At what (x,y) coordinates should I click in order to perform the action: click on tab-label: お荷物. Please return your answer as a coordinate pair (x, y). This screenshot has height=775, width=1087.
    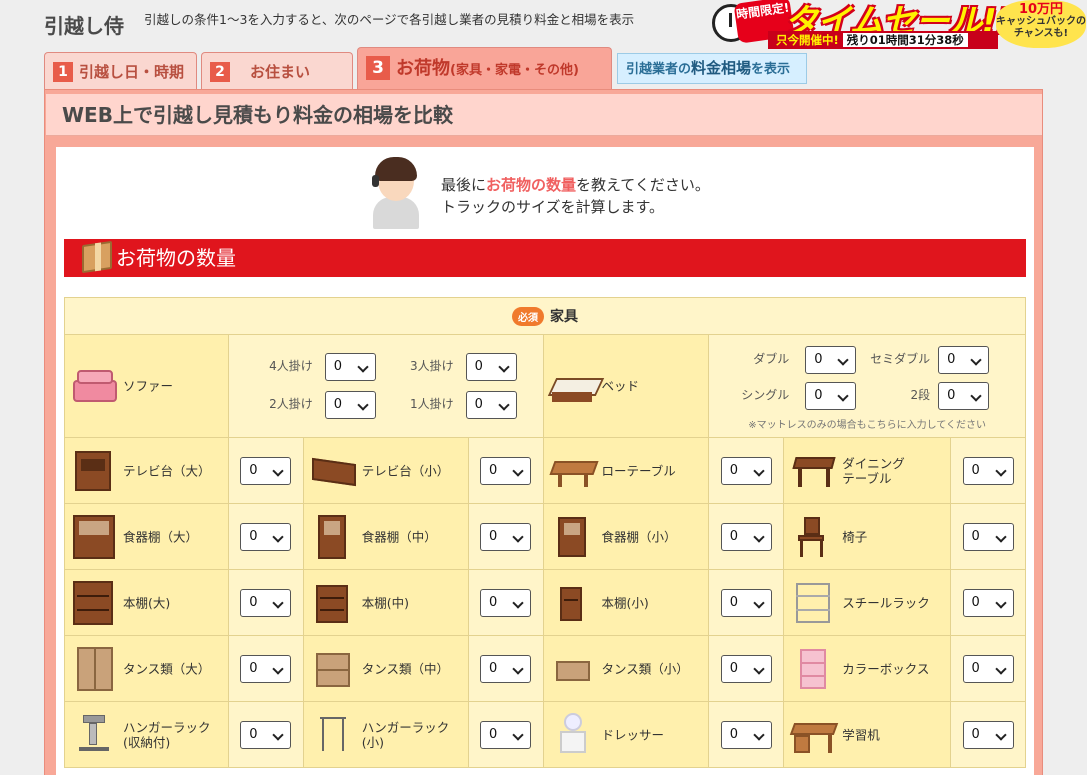
    Looking at the image, I should click on (423, 68).